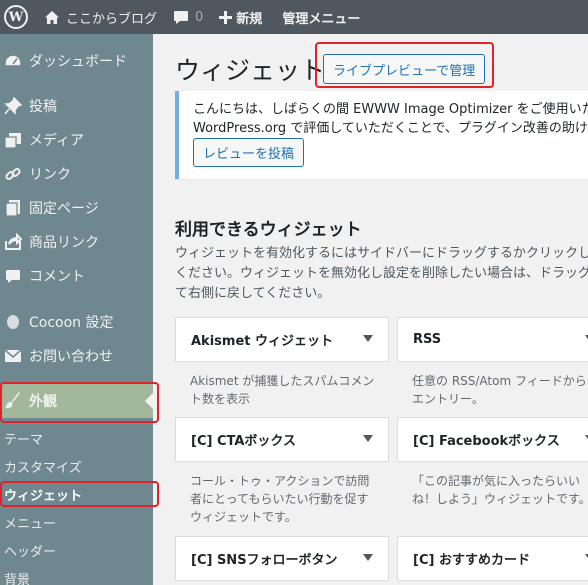  I want to click on new-label: 新規, so click(249, 19).